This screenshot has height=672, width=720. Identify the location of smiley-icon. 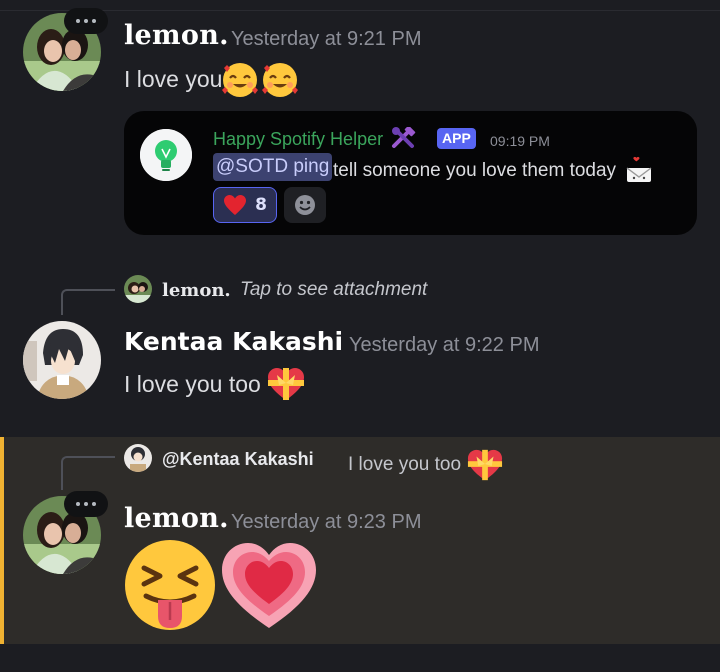
(305, 205).